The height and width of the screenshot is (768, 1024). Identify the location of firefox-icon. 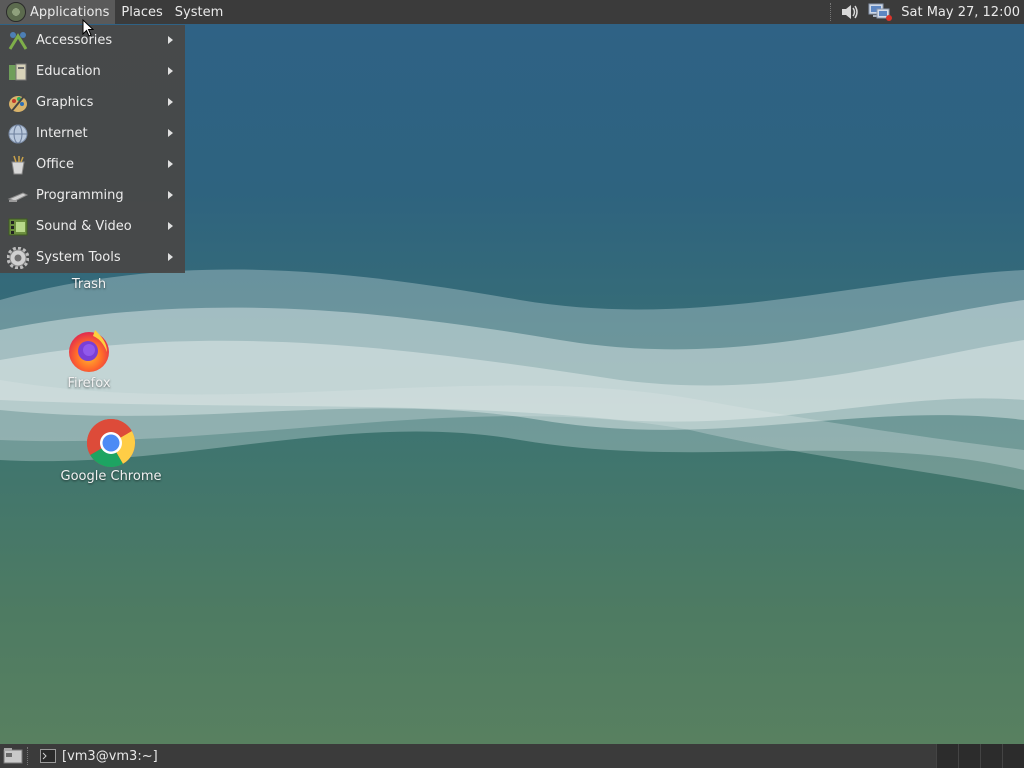
(89, 350).